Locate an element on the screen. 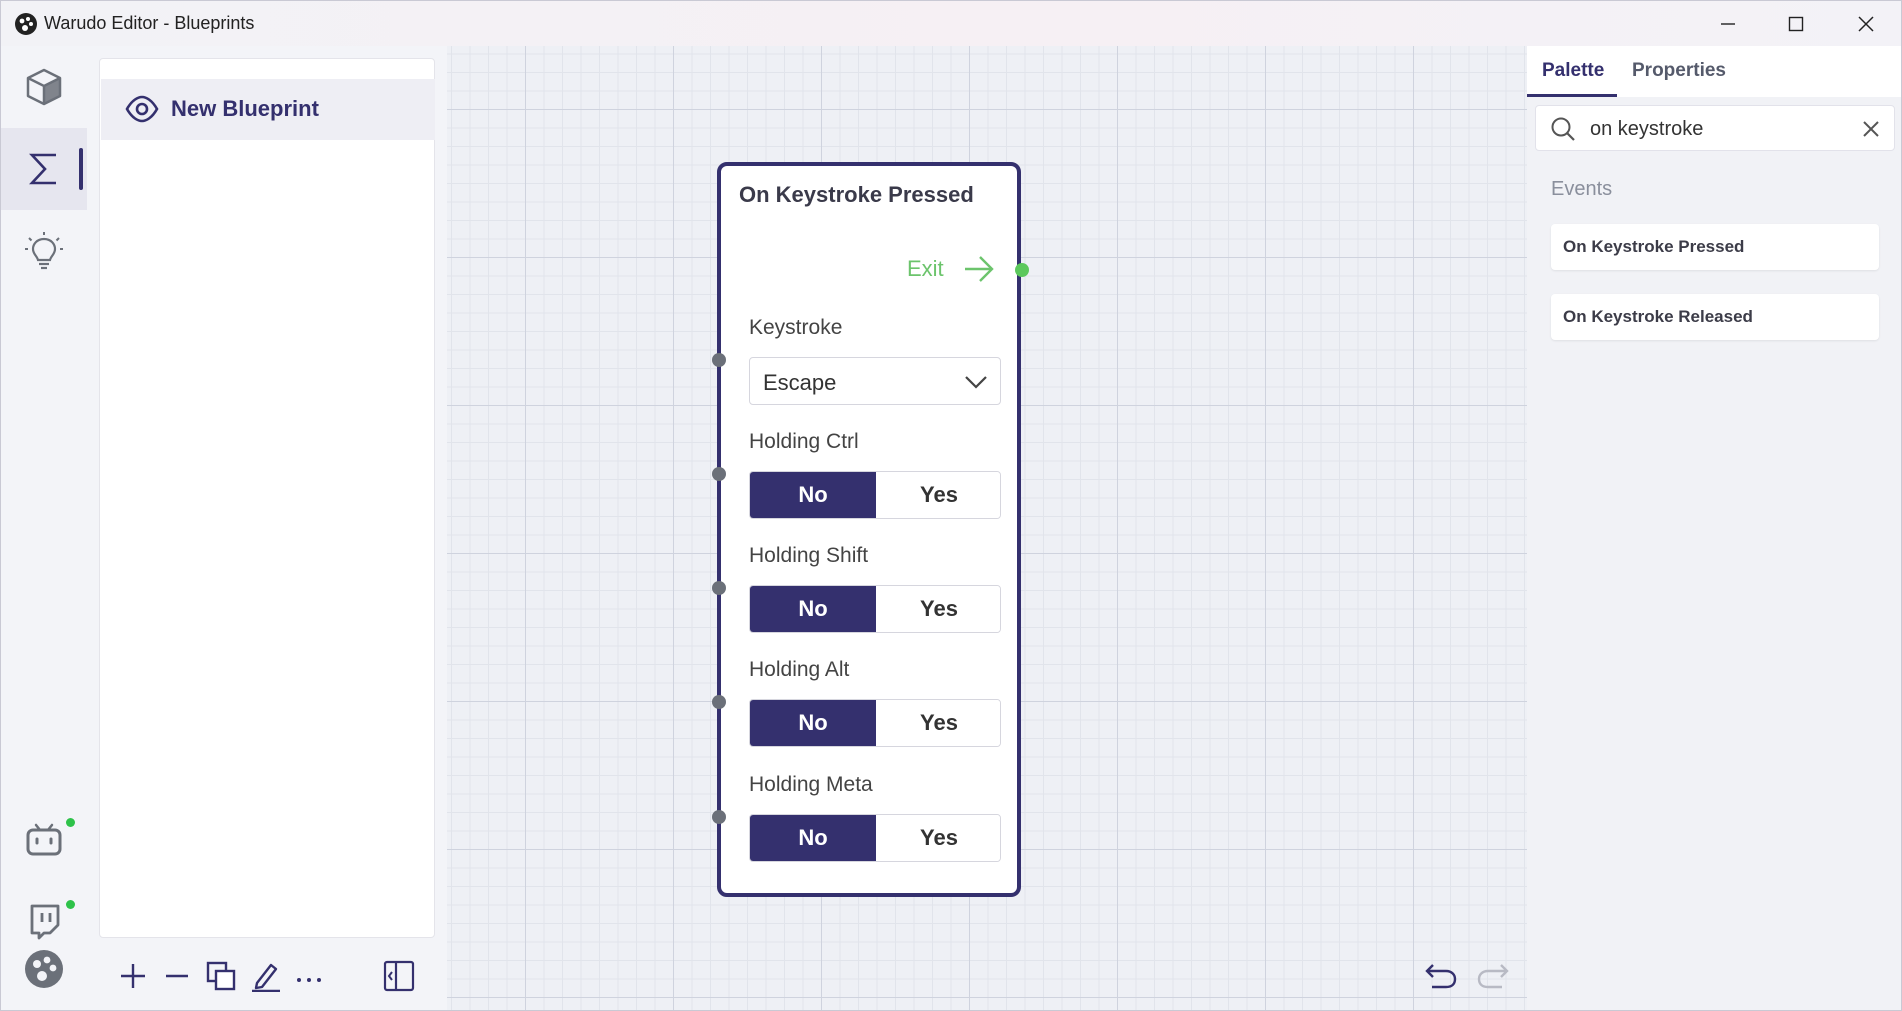  keystroke-input-port is located at coordinates (719, 360).